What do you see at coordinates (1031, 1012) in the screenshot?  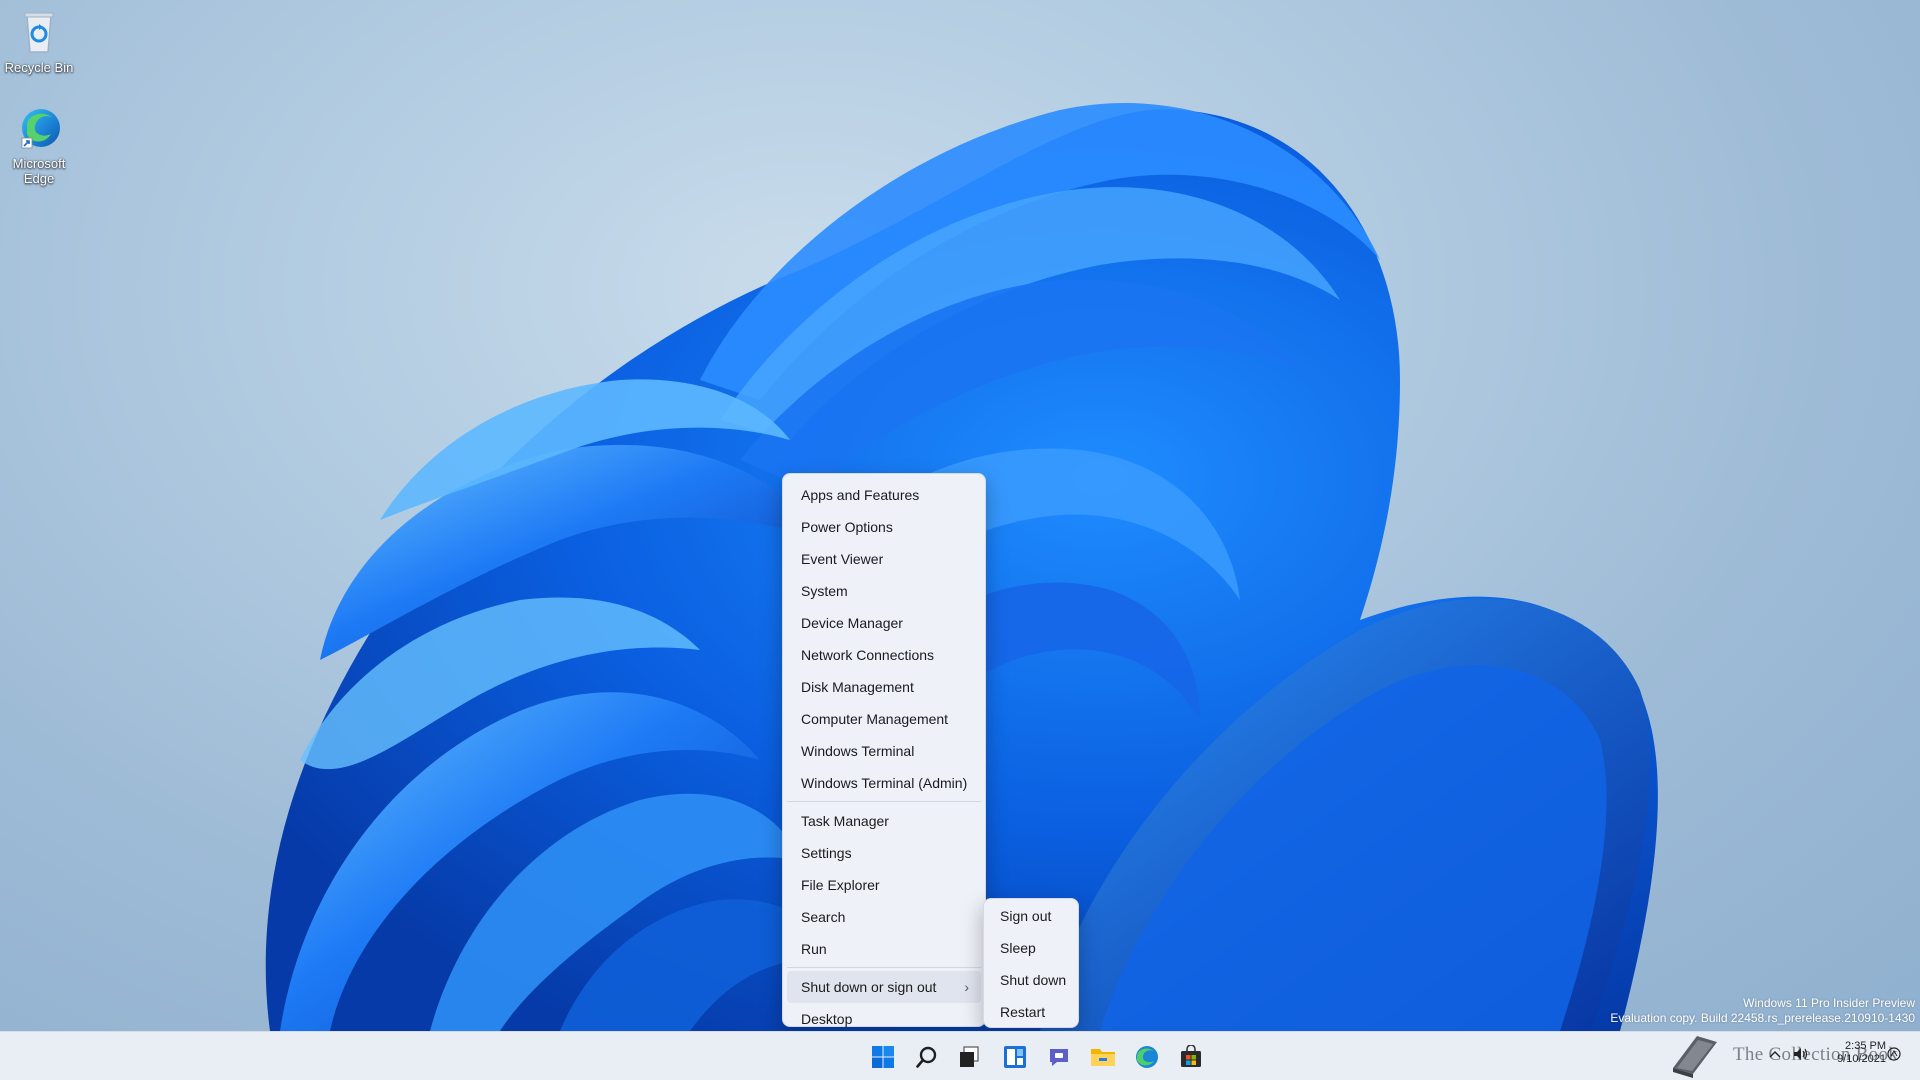 I see `submenu-item-restart: Restart` at bounding box center [1031, 1012].